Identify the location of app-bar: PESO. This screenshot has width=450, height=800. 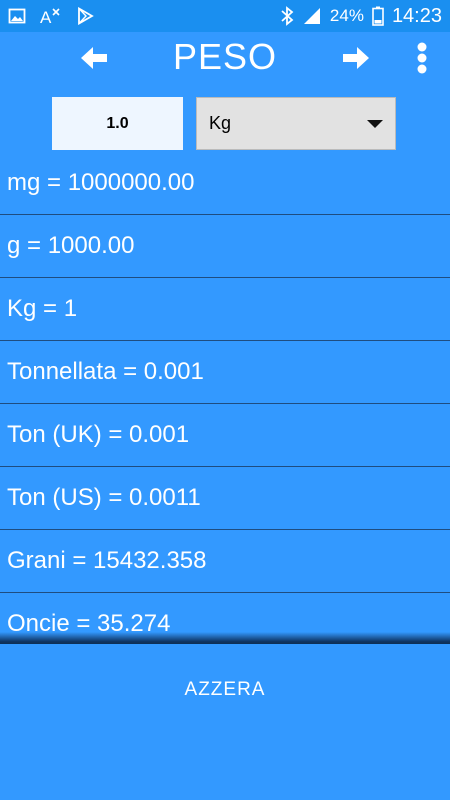
(225, 60).